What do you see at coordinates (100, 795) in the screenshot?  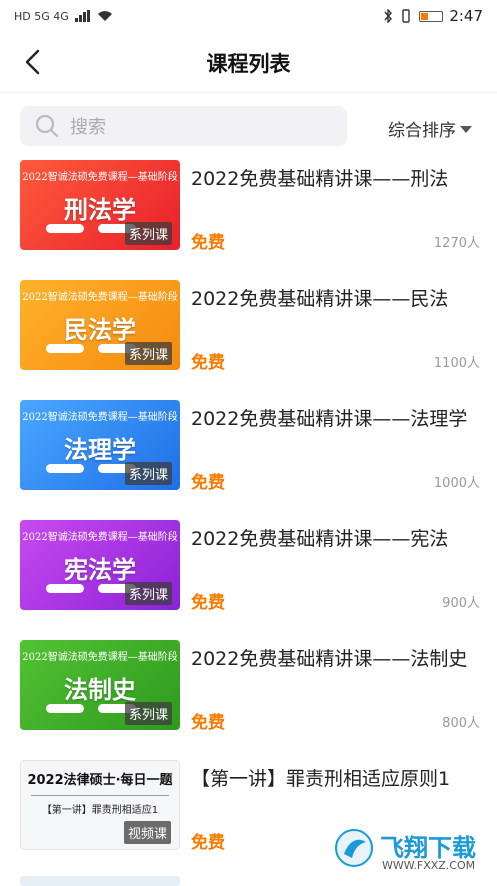 I see `divider` at bounding box center [100, 795].